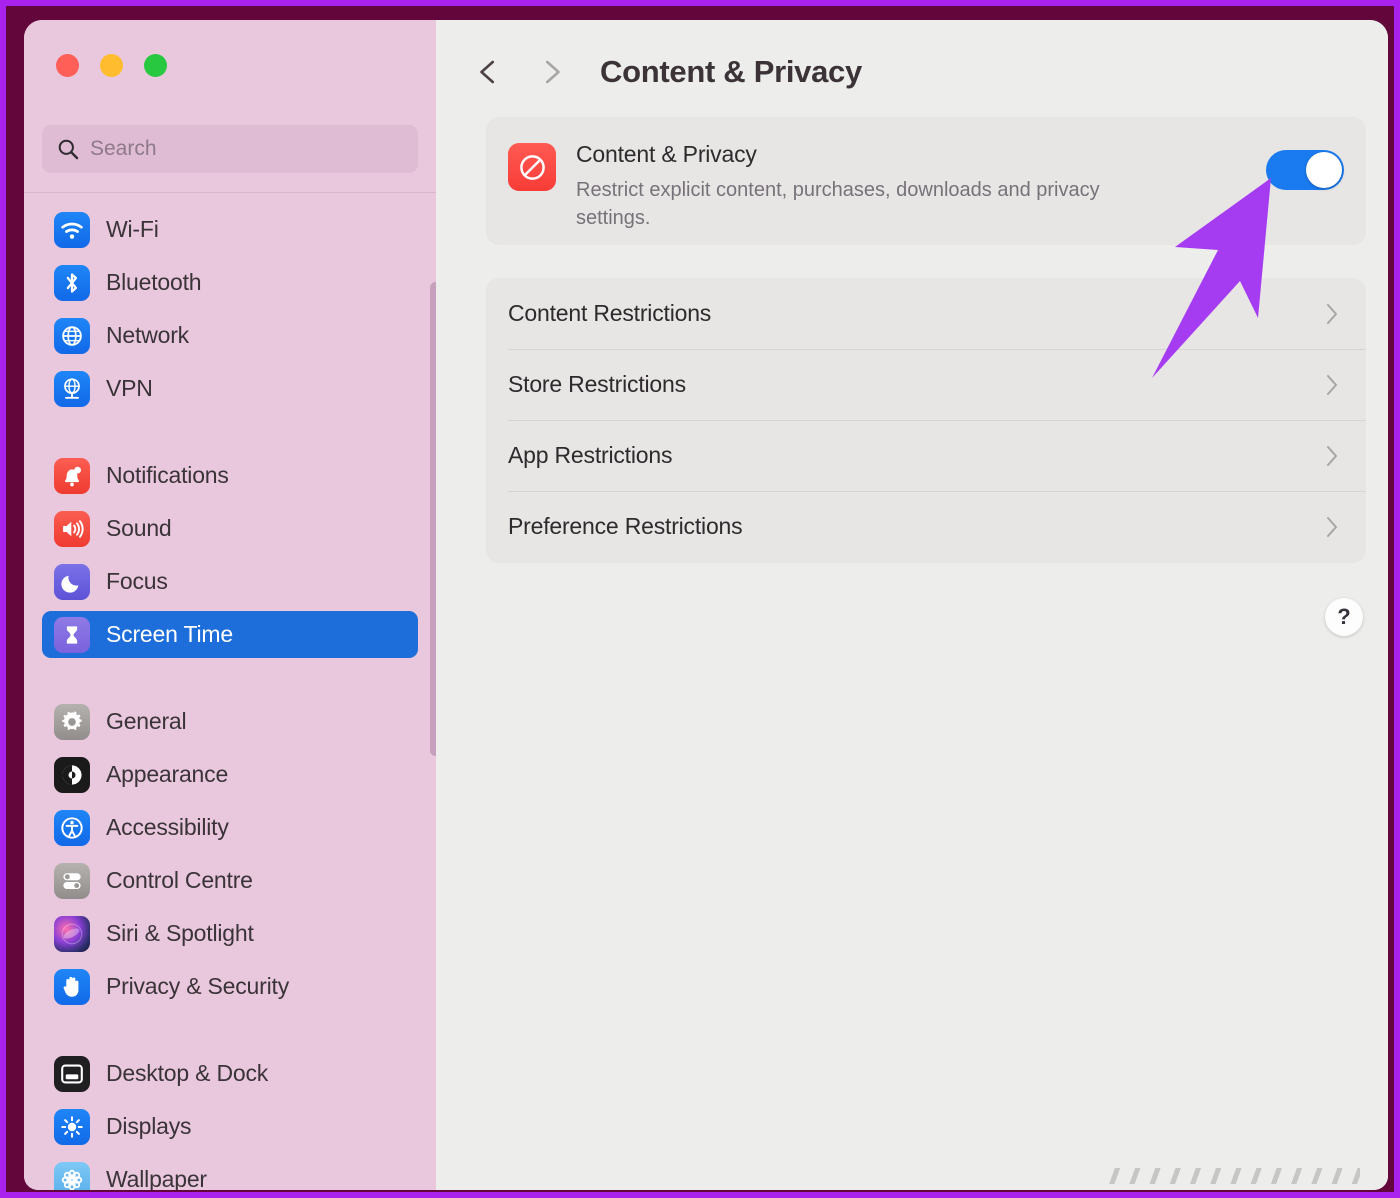 The image size is (1400, 1198). I want to click on sidebar-item-sound: Sound, so click(230, 528).